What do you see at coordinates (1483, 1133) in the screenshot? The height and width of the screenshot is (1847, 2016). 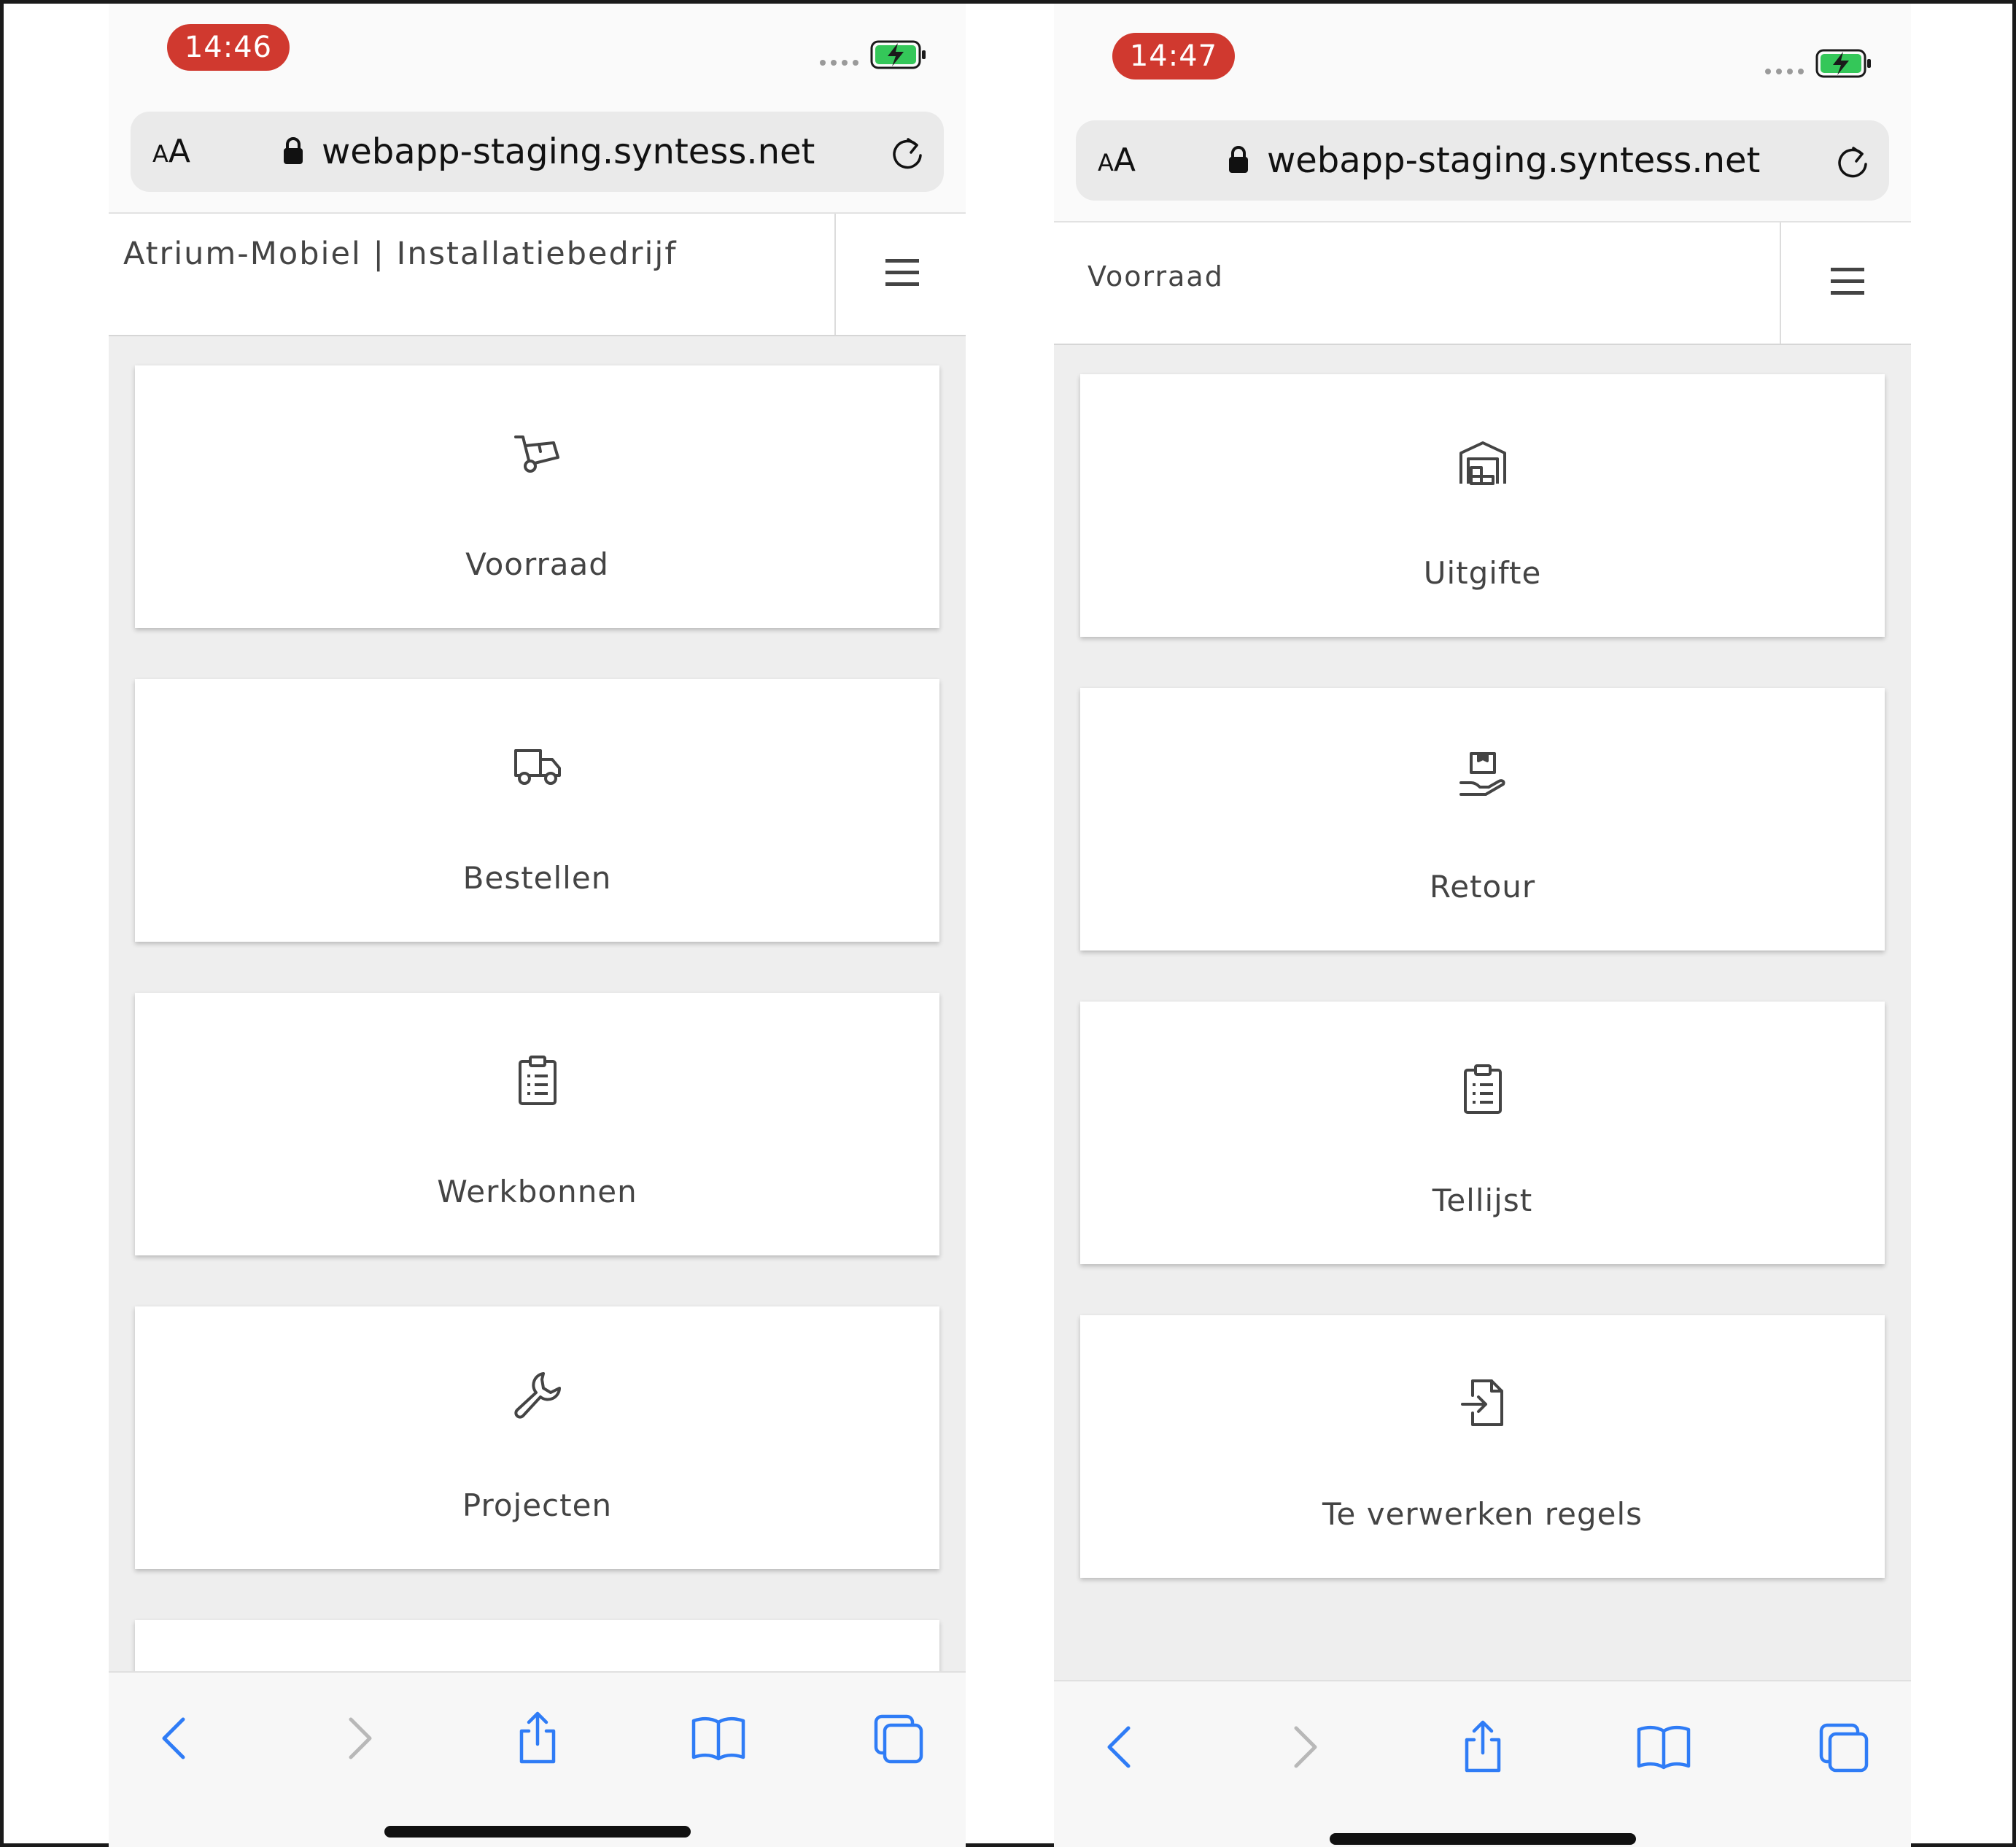 I see `tile-tellijst: Tellijst` at bounding box center [1483, 1133].